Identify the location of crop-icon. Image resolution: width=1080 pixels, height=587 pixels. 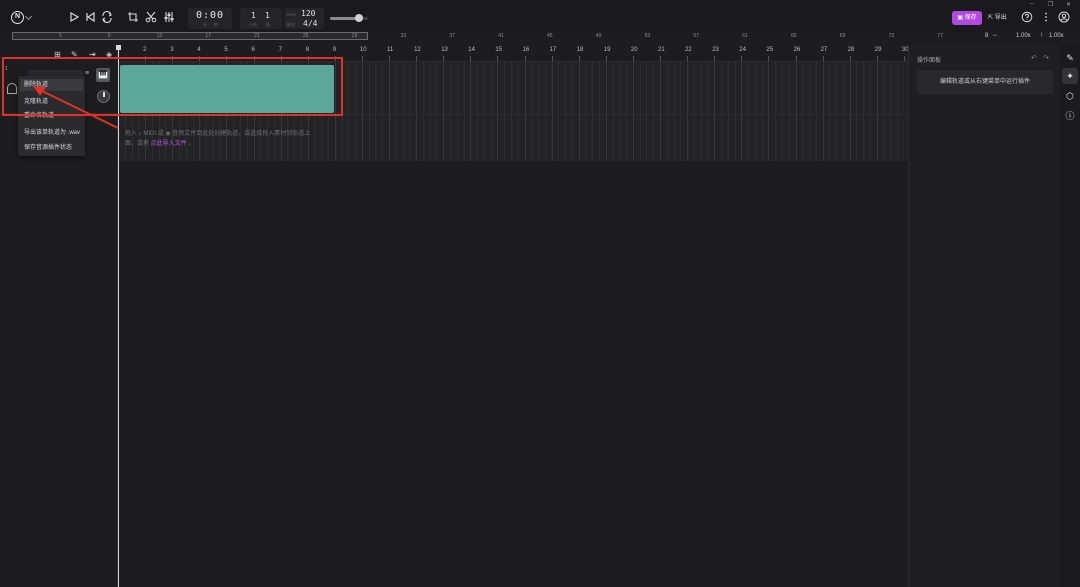
(133, 17).